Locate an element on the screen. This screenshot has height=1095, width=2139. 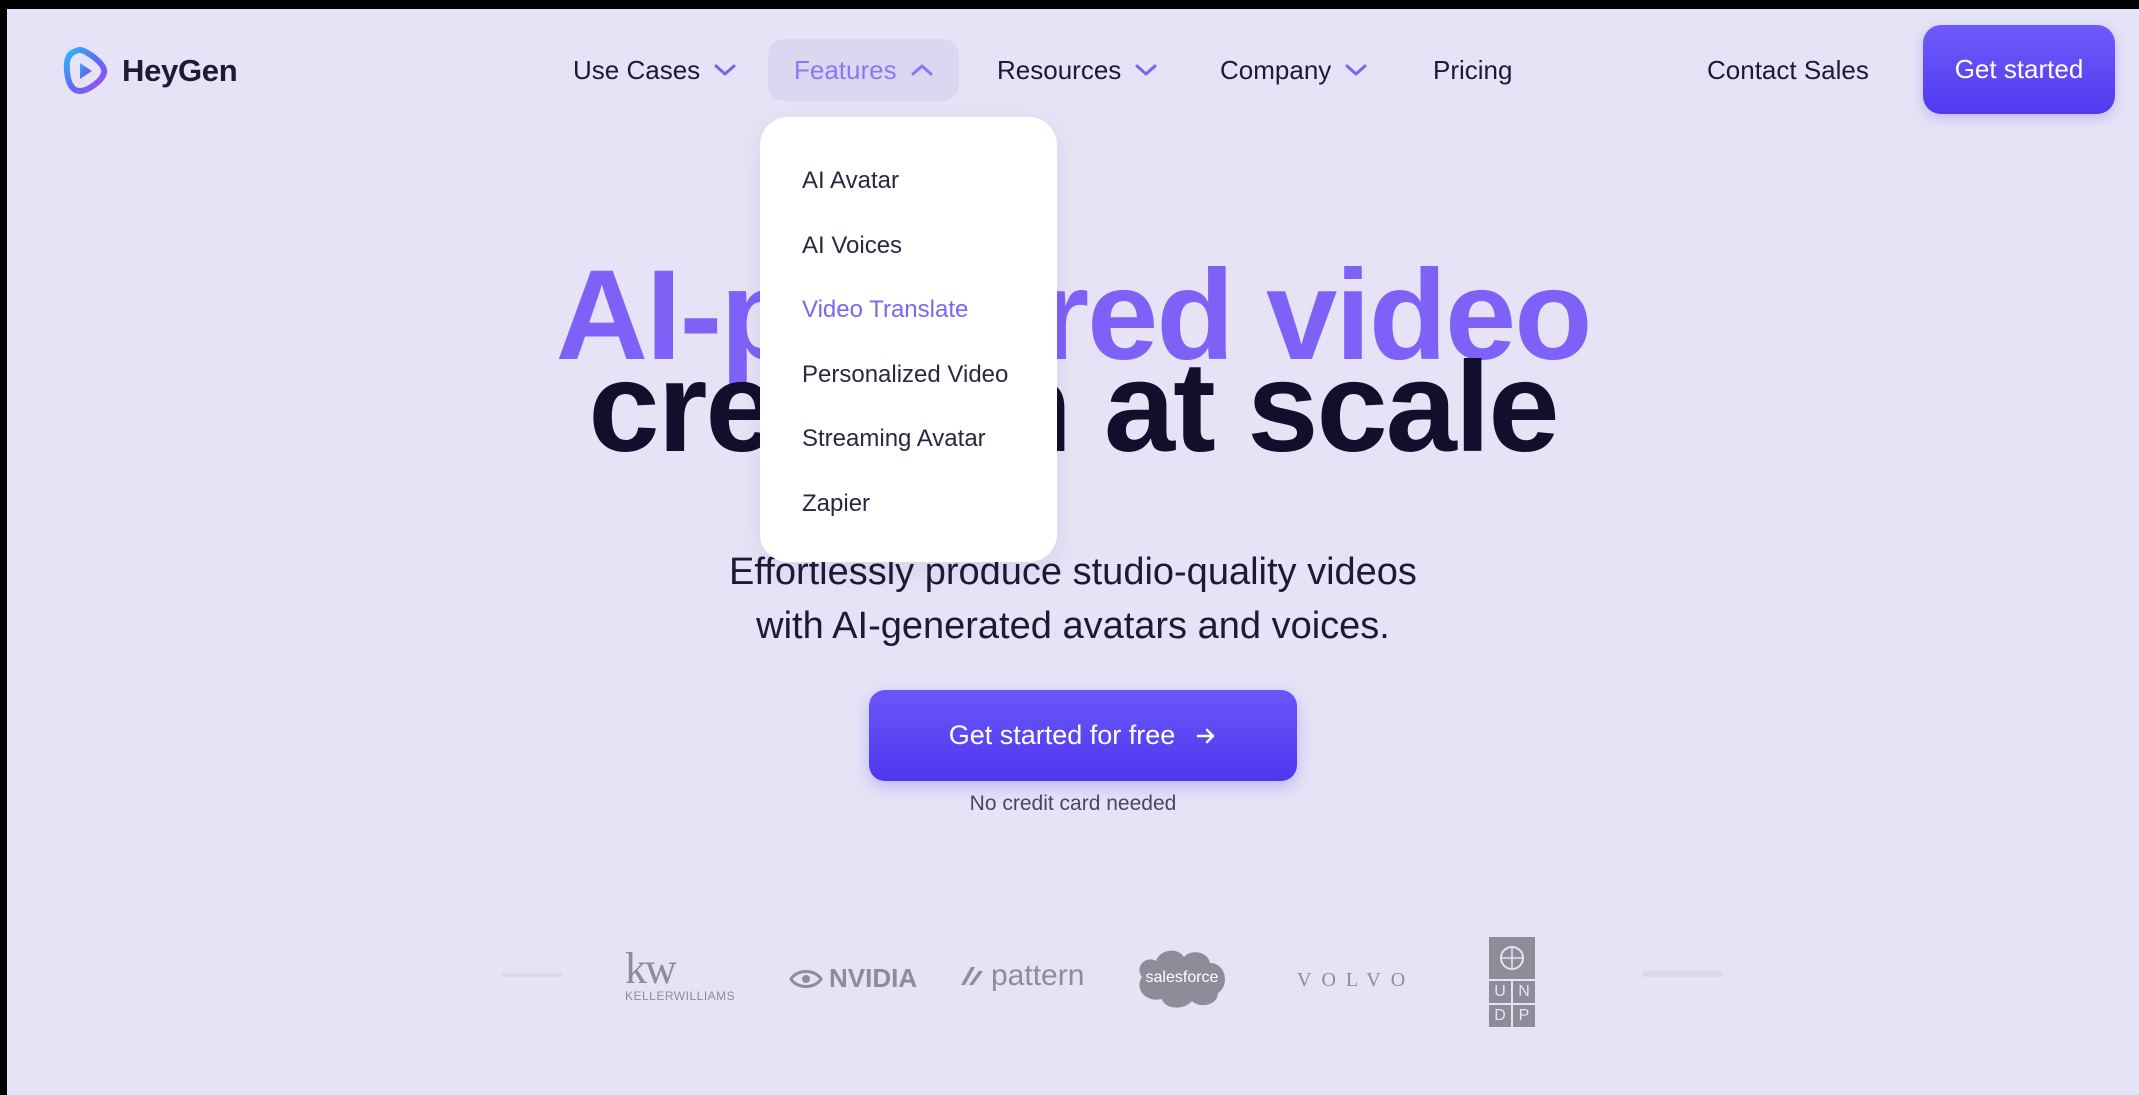
get-started-free-button: Get started for free is located at coordinates (1083, 735).